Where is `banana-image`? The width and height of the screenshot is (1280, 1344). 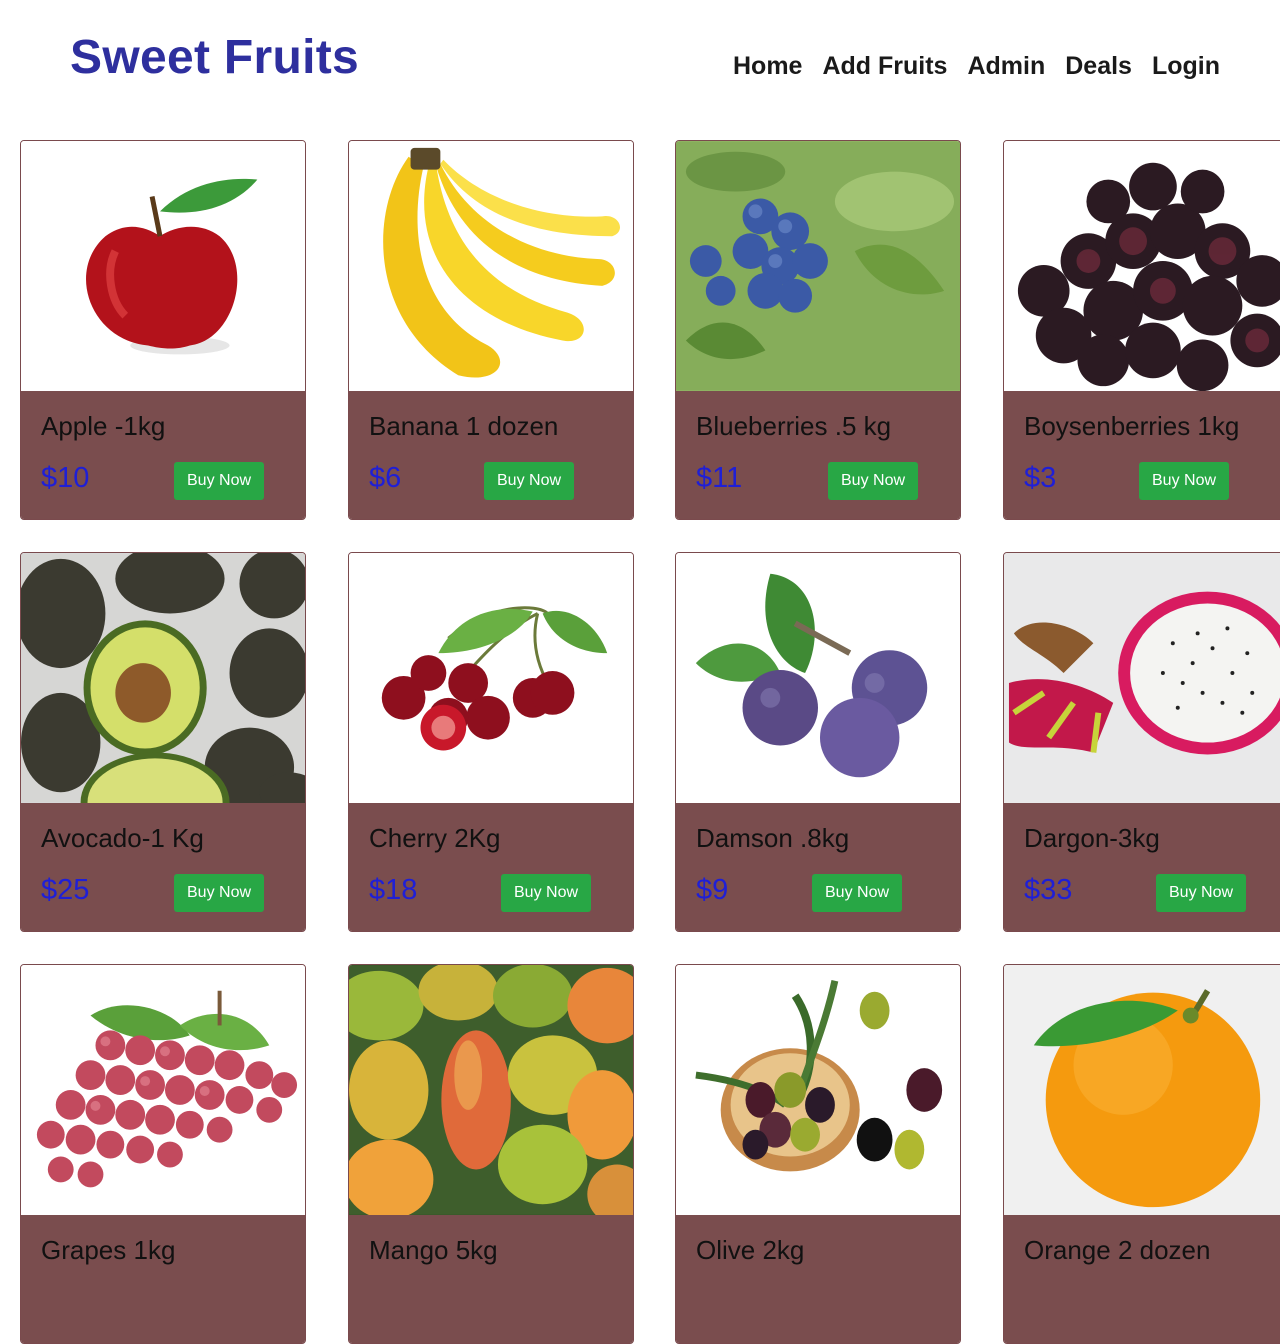 banana-image is located at coordinates (491, 266).